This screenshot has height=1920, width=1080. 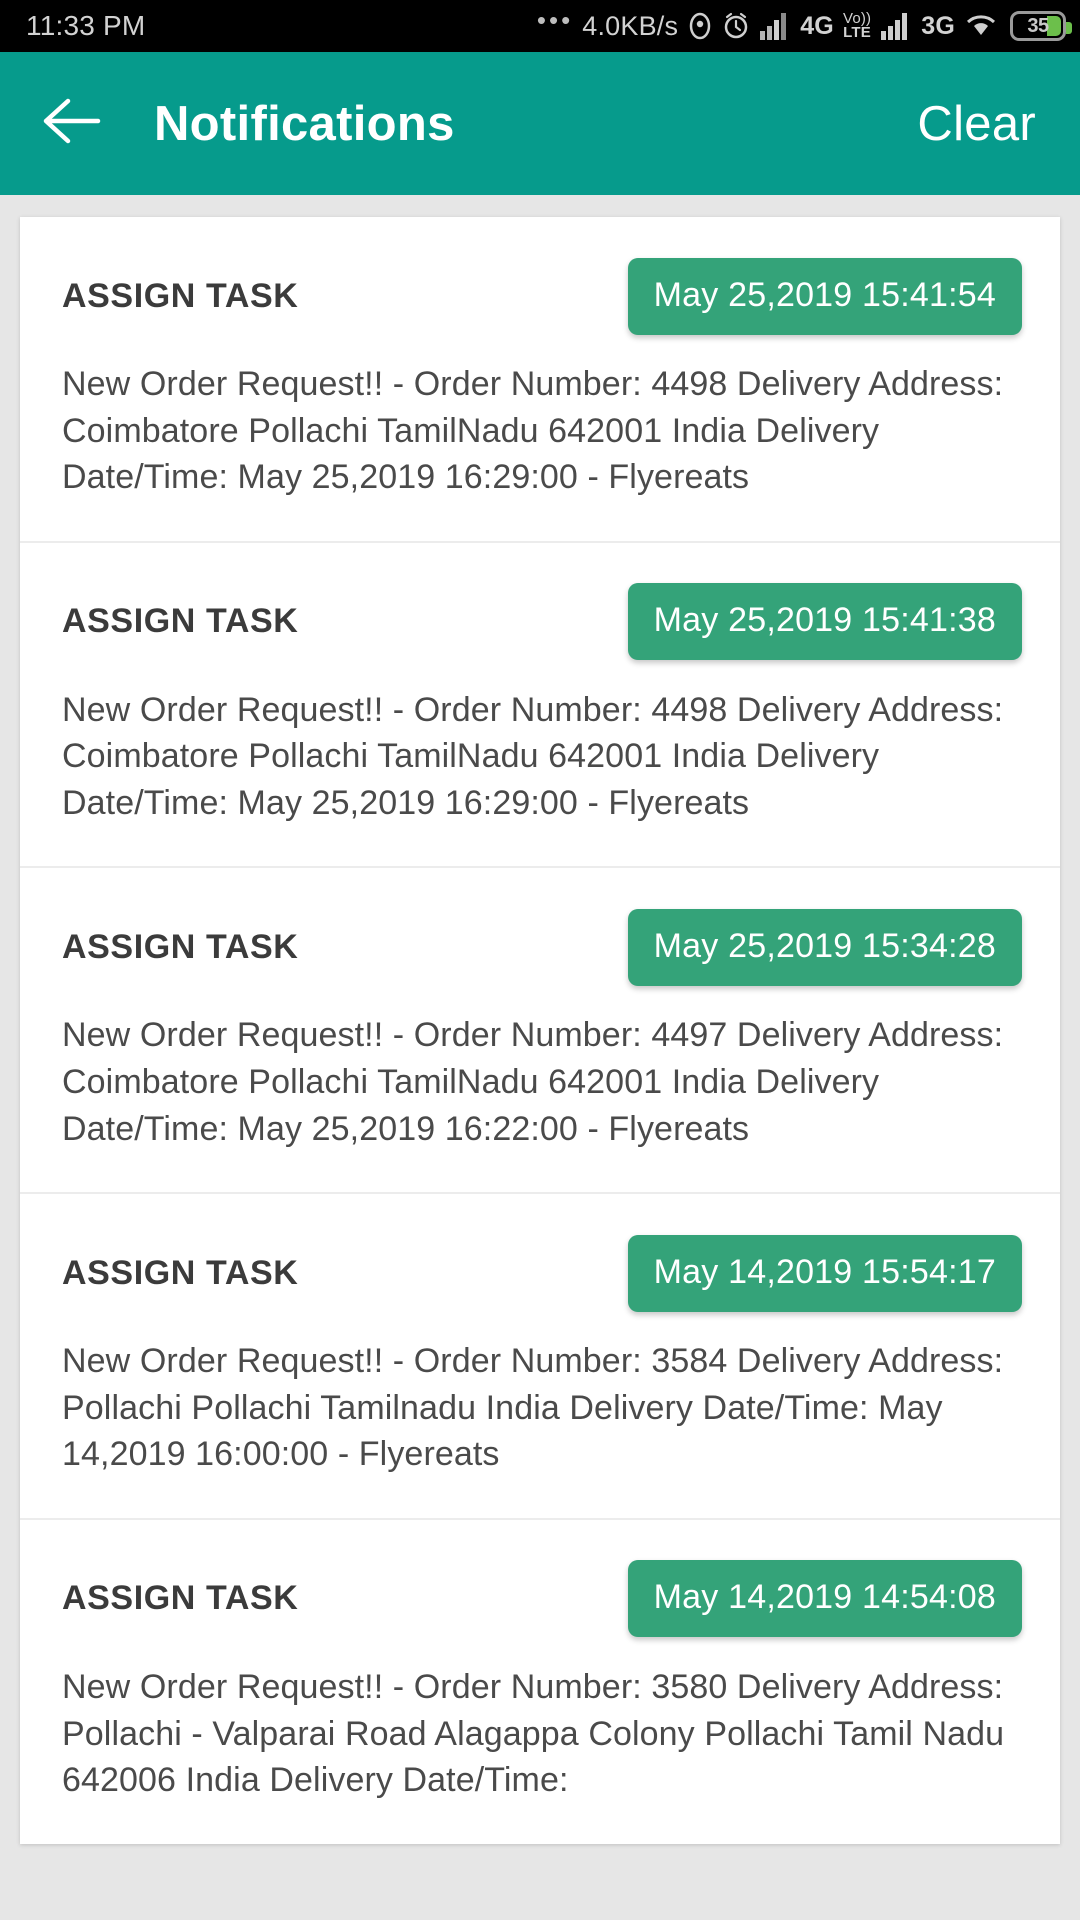 I want to click on battery-icon: 35, so click(x=1041, y=26).